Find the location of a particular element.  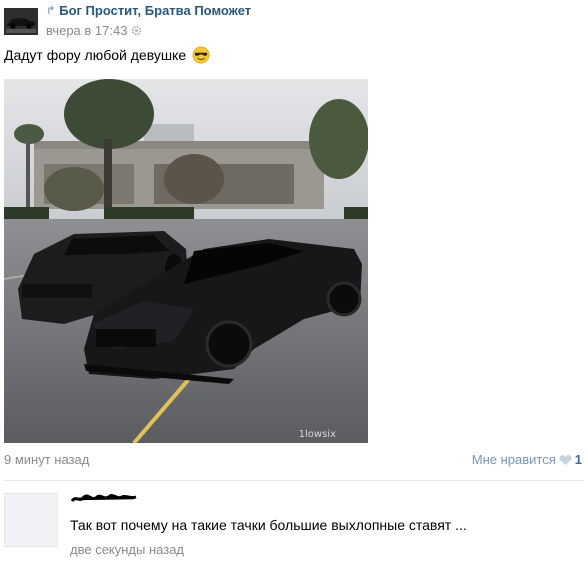

author-line: ↱ Бог Простит, Братва Поможет is located at coordinates (148, 10).